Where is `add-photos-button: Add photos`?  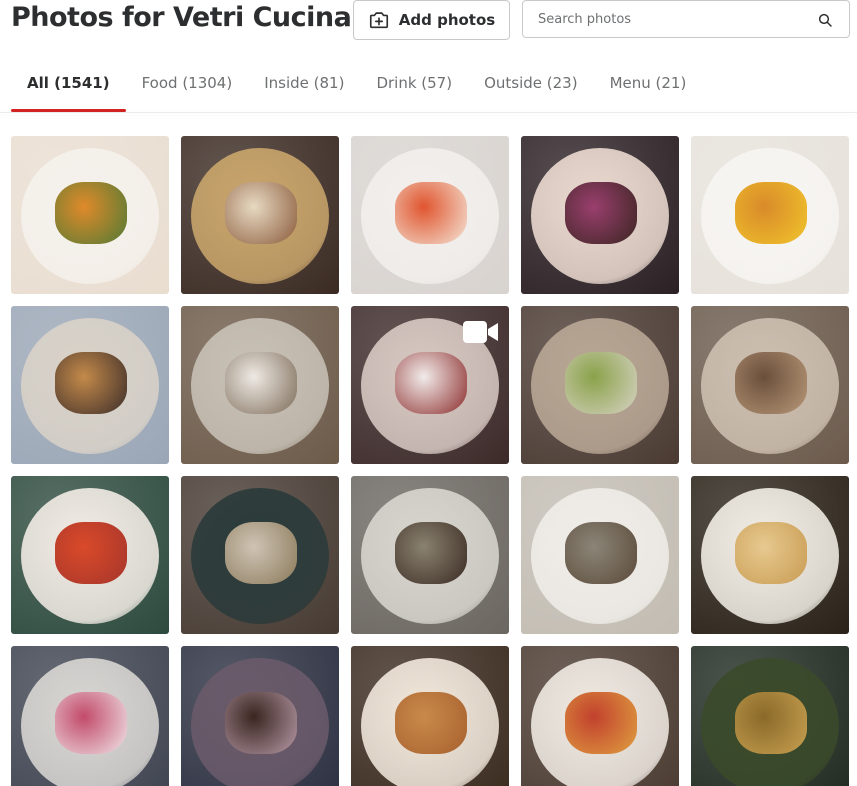
add-photos-button: Add photos is located at coordinates (431, 20).